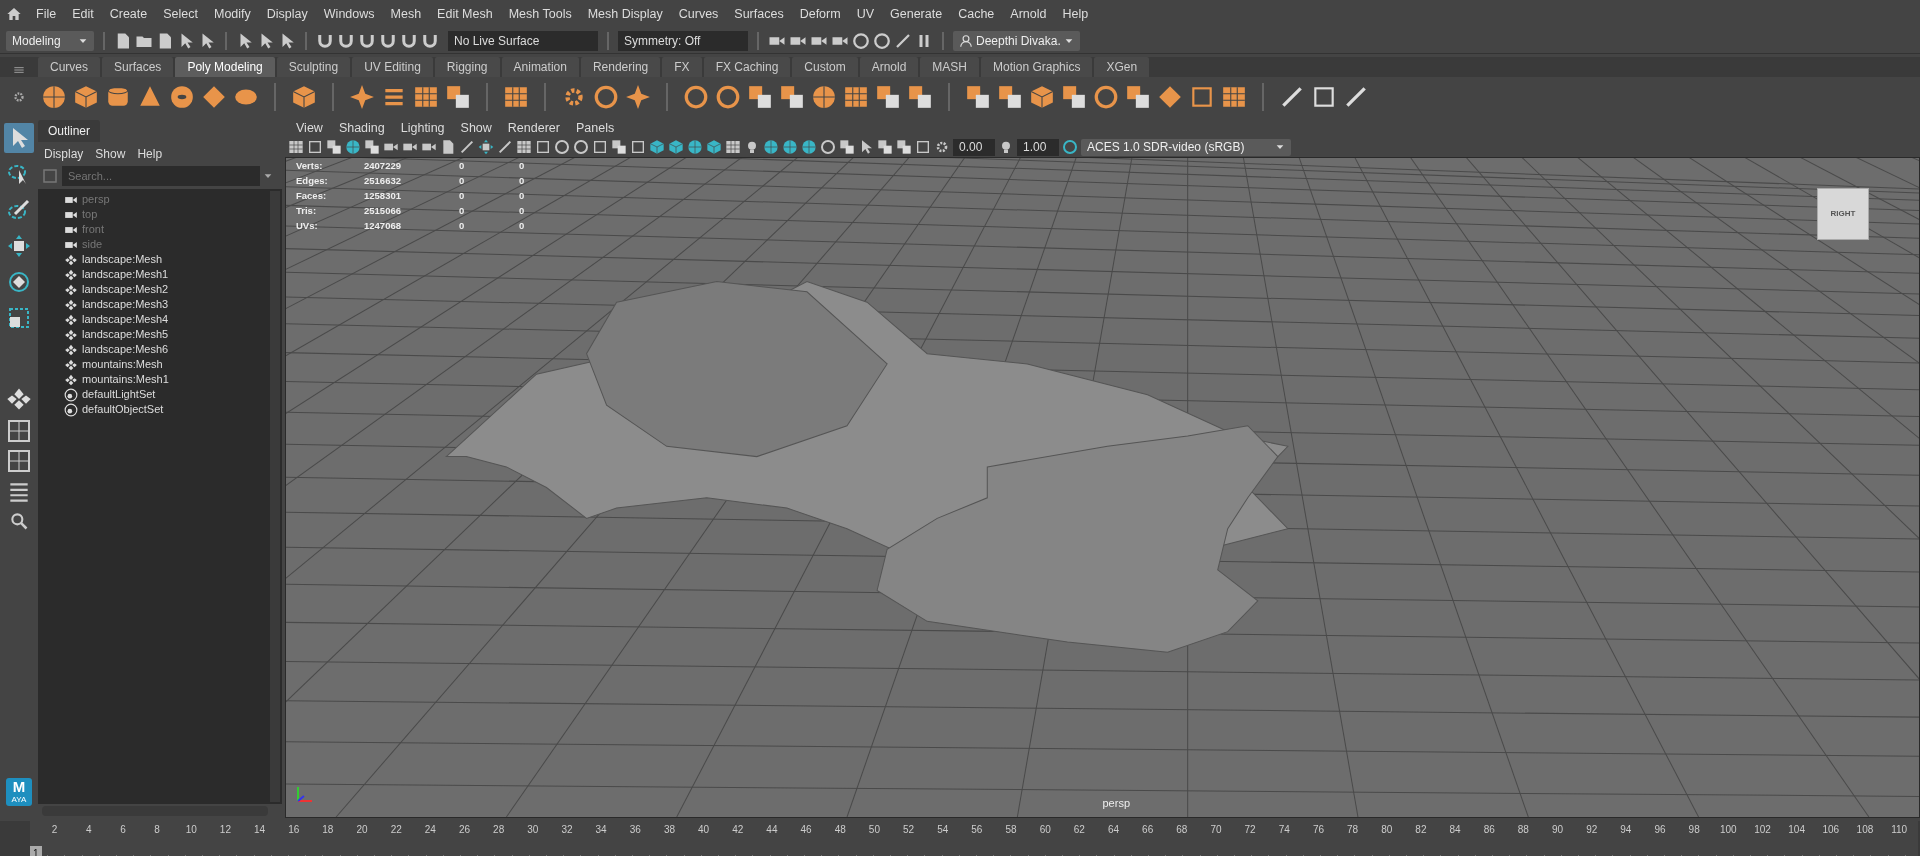 This screenshot has height=856, width=1920. I want to click on outliner-item: defaultLightSet, so click(153, 394).